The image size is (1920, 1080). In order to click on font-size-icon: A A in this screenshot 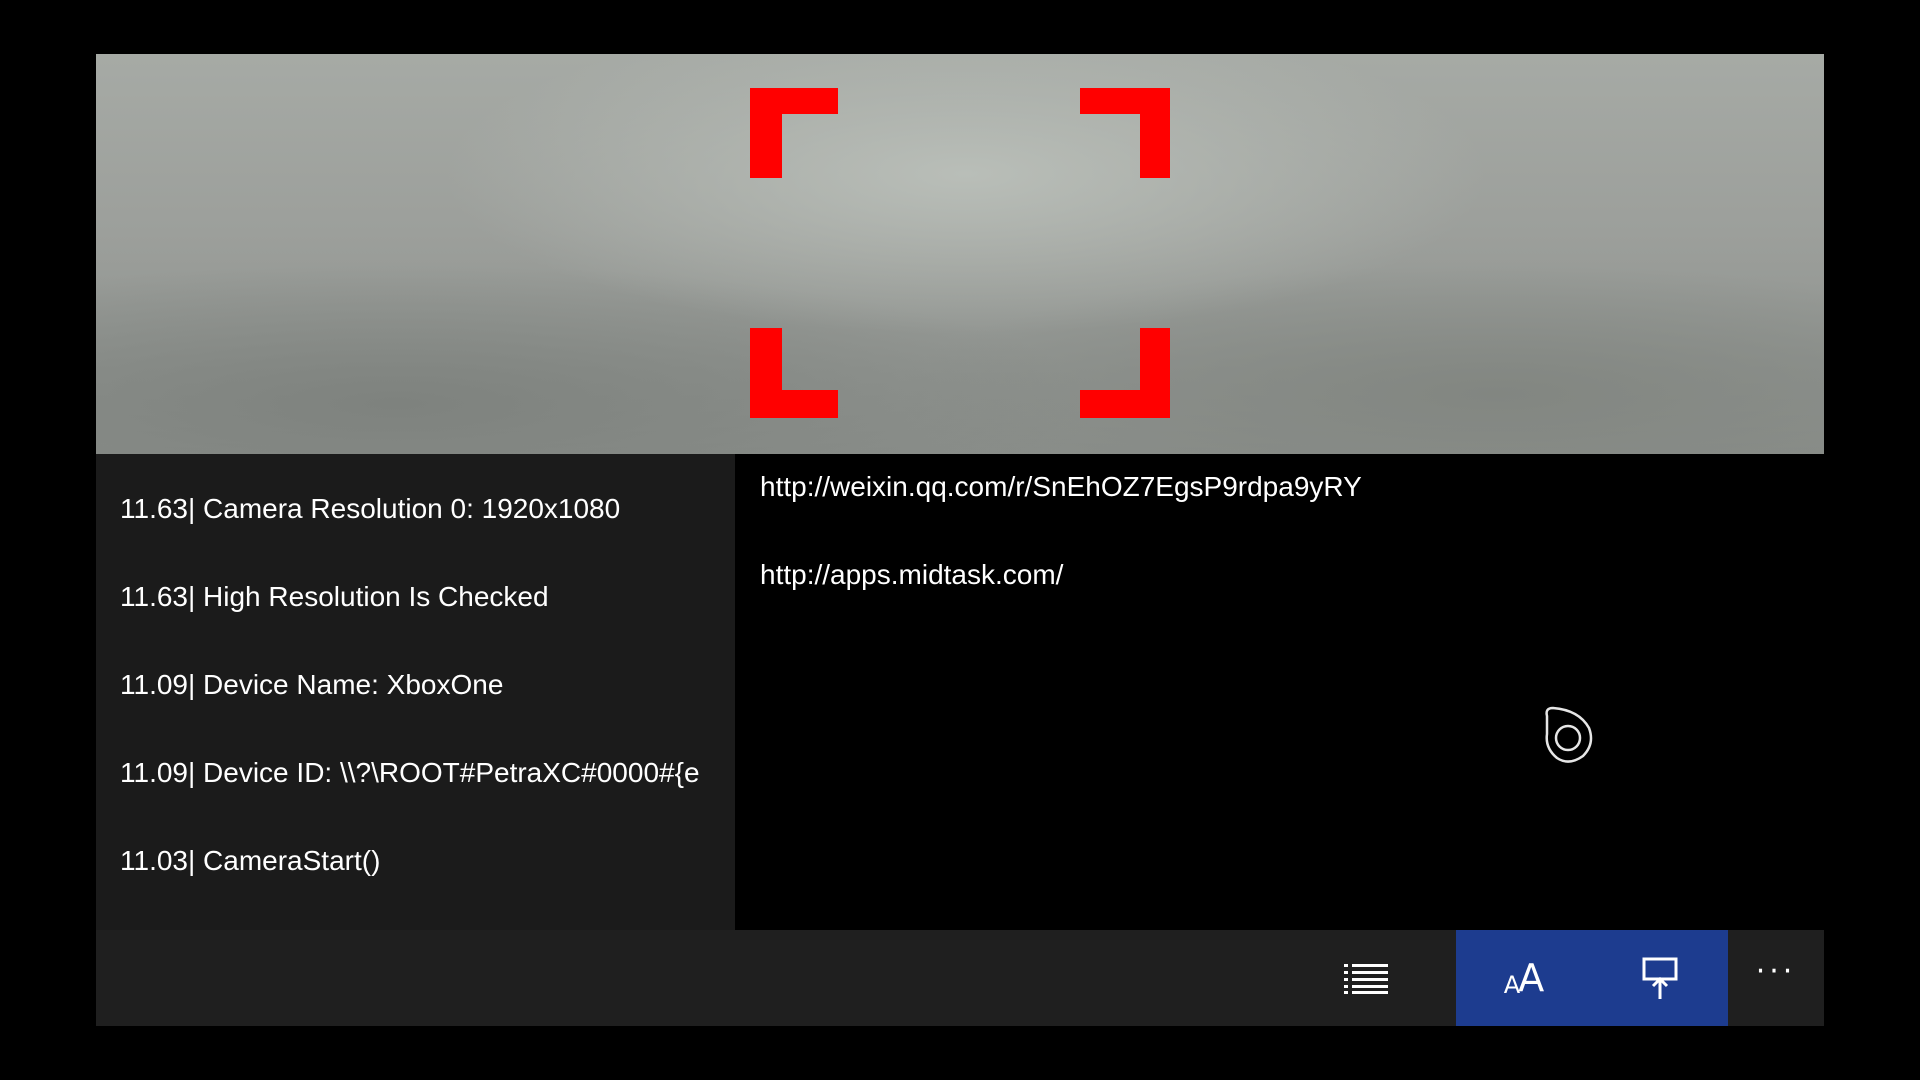, I will do `click(1524, 978)`.